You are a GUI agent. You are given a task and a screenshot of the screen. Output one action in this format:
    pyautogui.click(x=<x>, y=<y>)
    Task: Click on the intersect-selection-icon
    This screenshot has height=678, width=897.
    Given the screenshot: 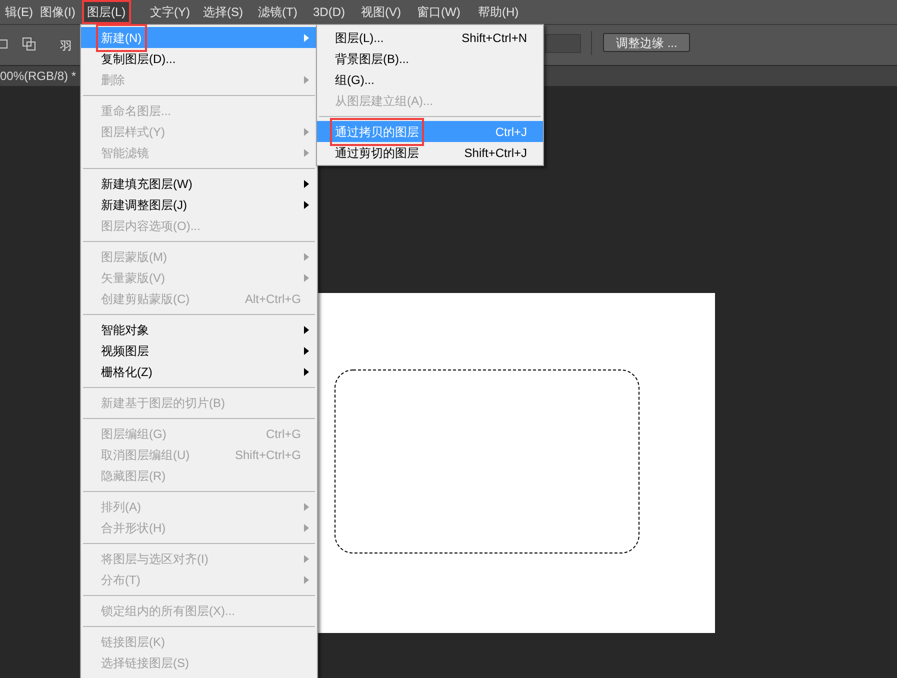 What is the action you would take?
    pyautogui.click(x=29, y=44)
    